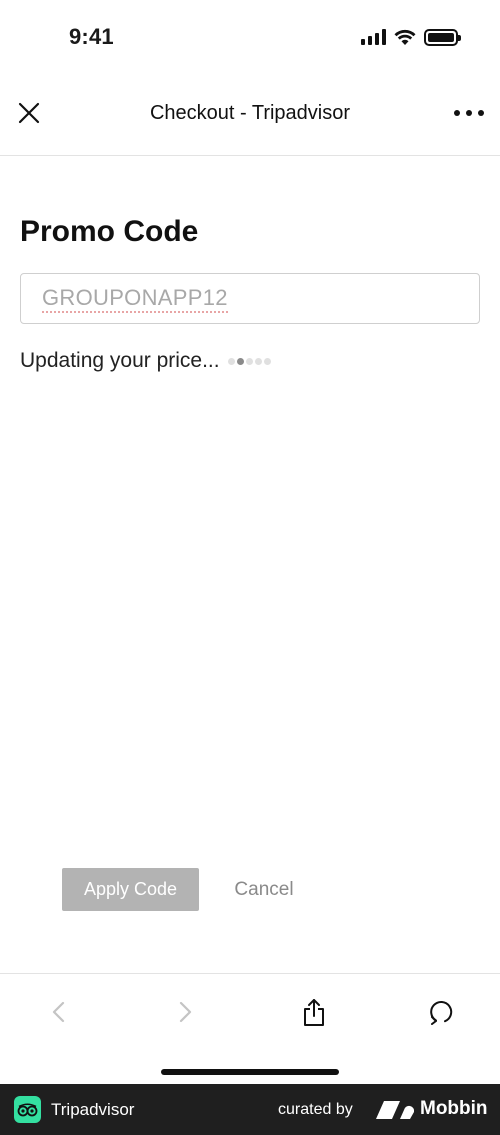  I want to click on footer-app-name: Tripadvisor, so click(93, 1109).